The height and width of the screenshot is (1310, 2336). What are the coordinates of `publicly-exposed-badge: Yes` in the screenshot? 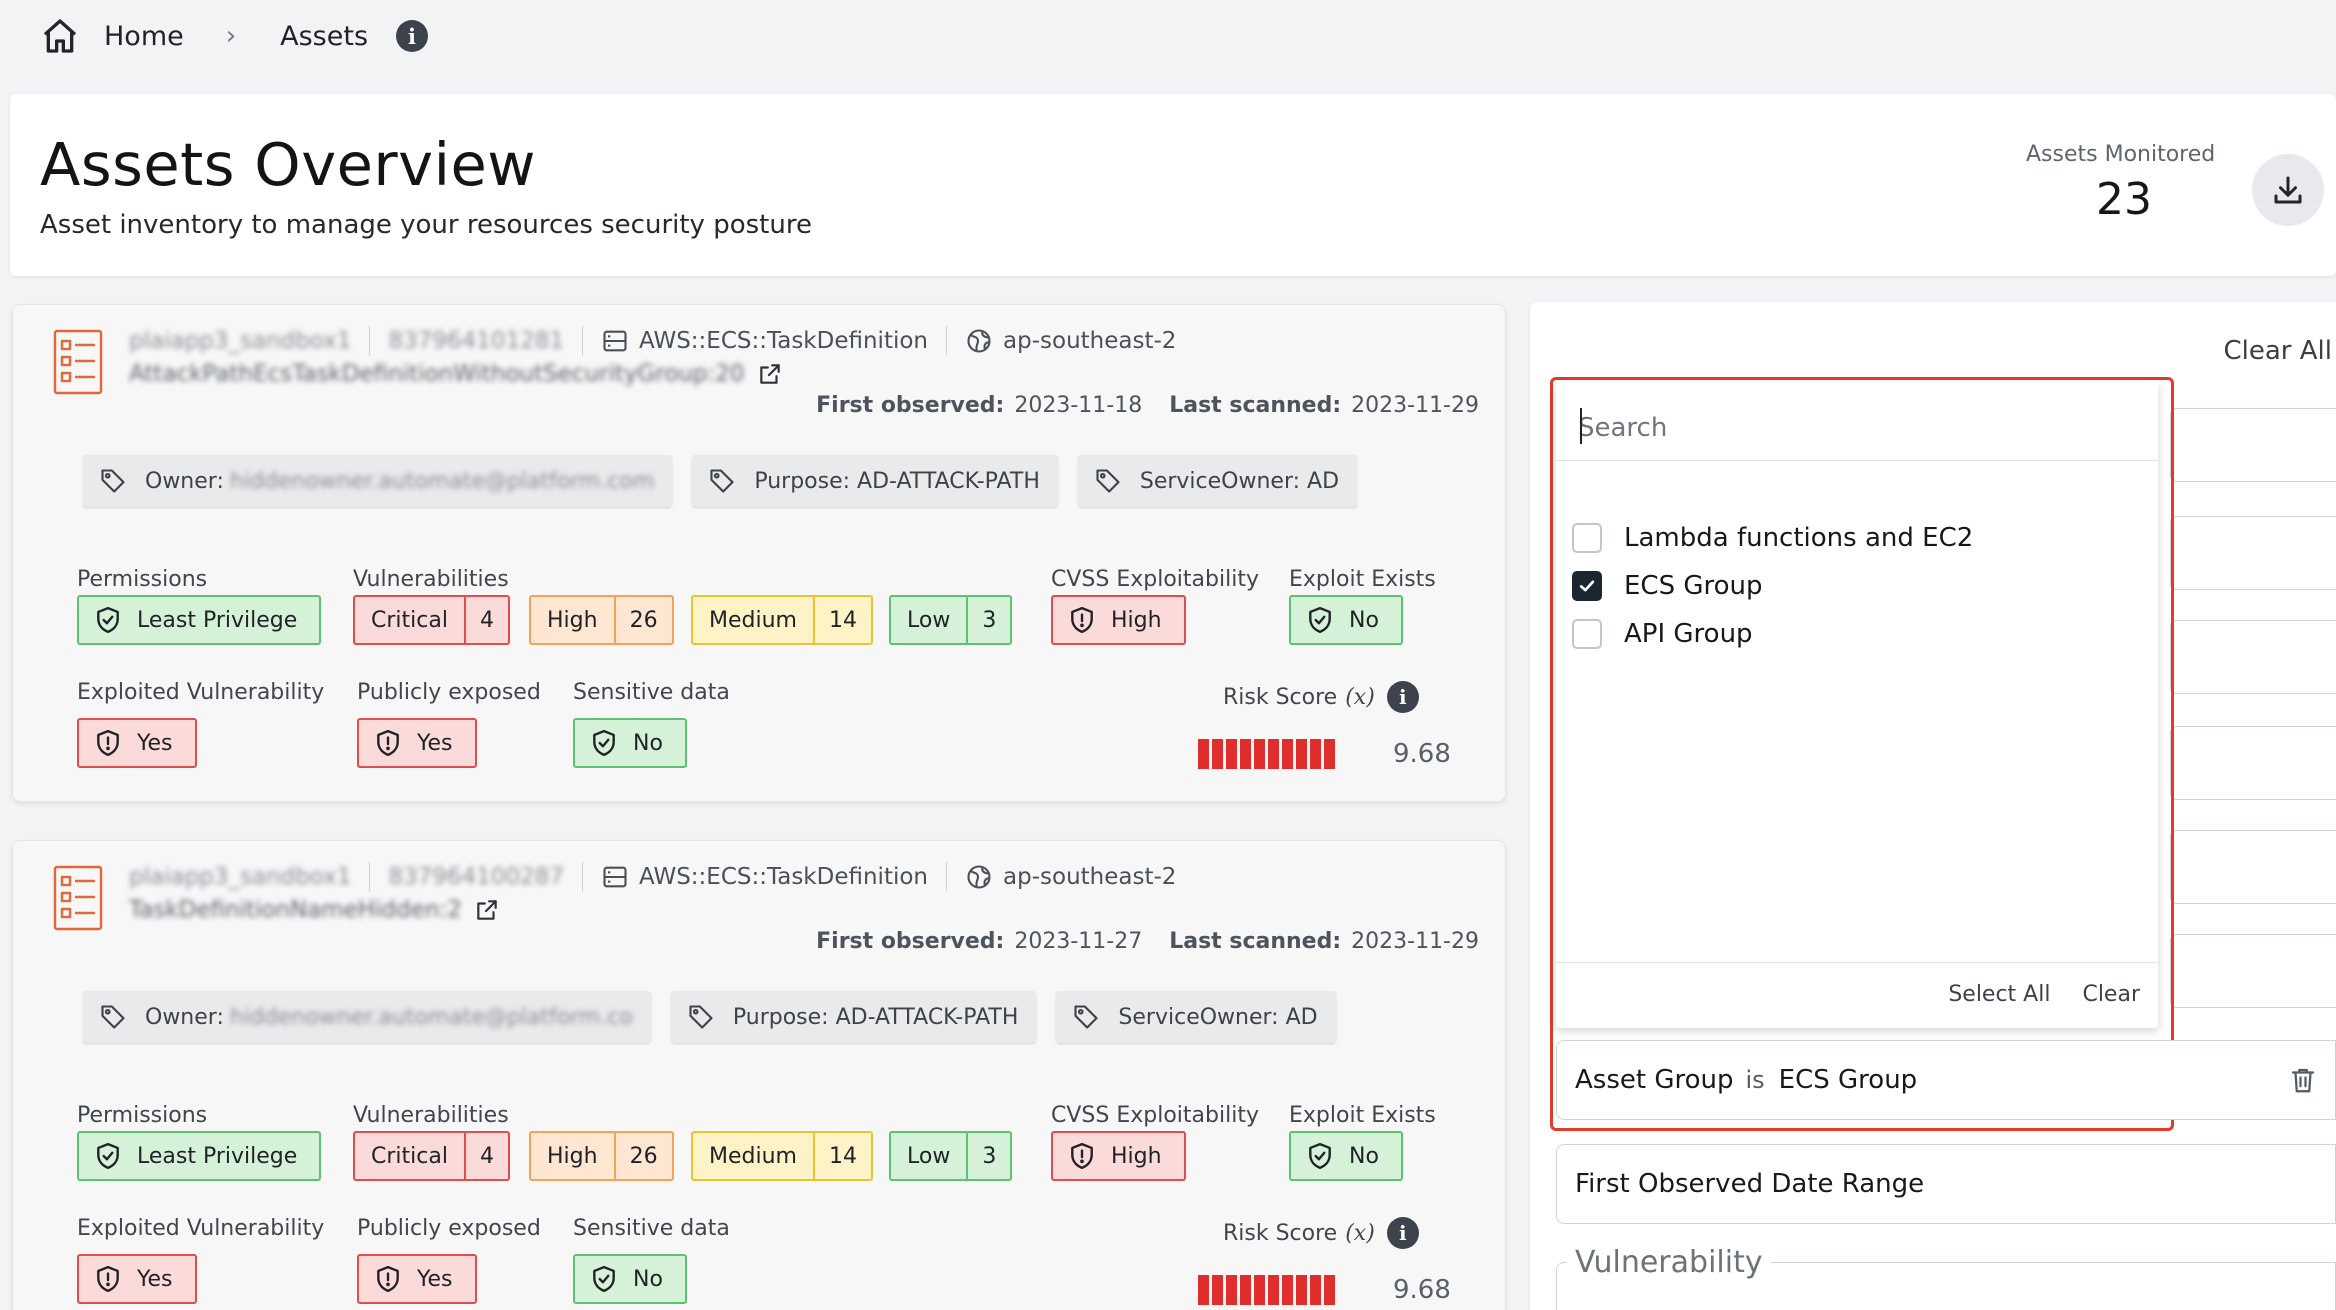 It's located at (417, 743).